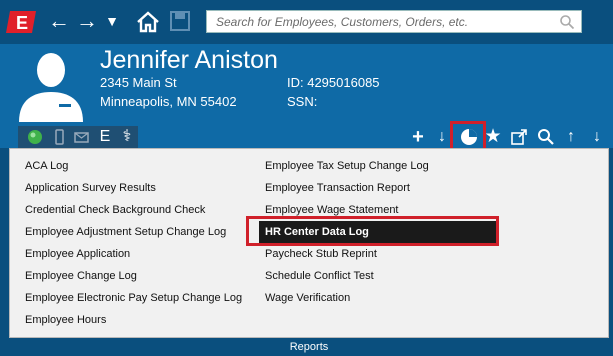 This screenshot has height=356, width=613. I want to click on svg-text: E, so click(22, 23).